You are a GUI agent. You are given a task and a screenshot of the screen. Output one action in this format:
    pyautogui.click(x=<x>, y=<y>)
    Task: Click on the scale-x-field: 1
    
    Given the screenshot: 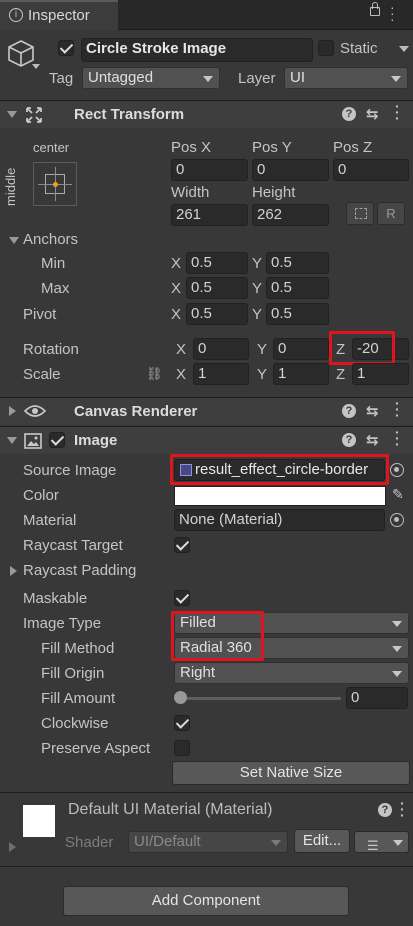 What is the action you would take?
    pyautogui.click(x=221, y=374)
    